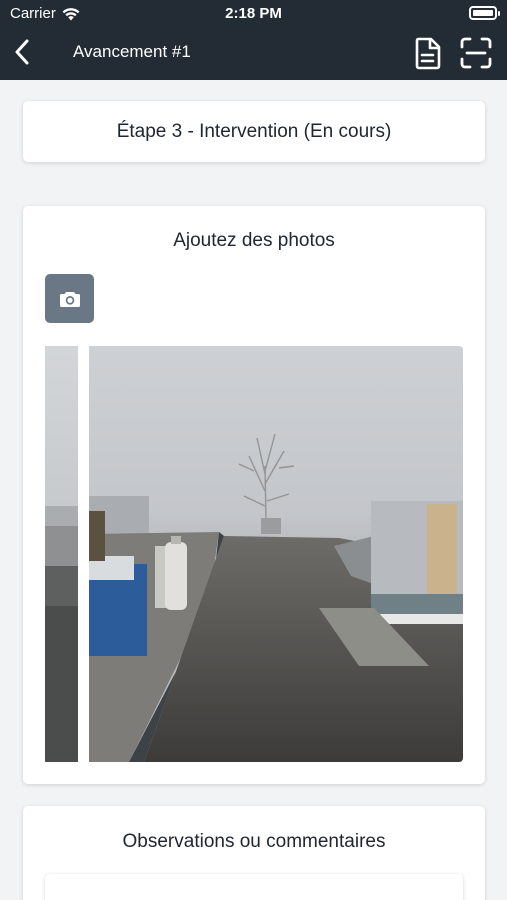 This screenshot has width=507, height=900. Describe the element at coordinates (132, 51) in the screenshot. I see `page-title: Avancement #1` at that location.